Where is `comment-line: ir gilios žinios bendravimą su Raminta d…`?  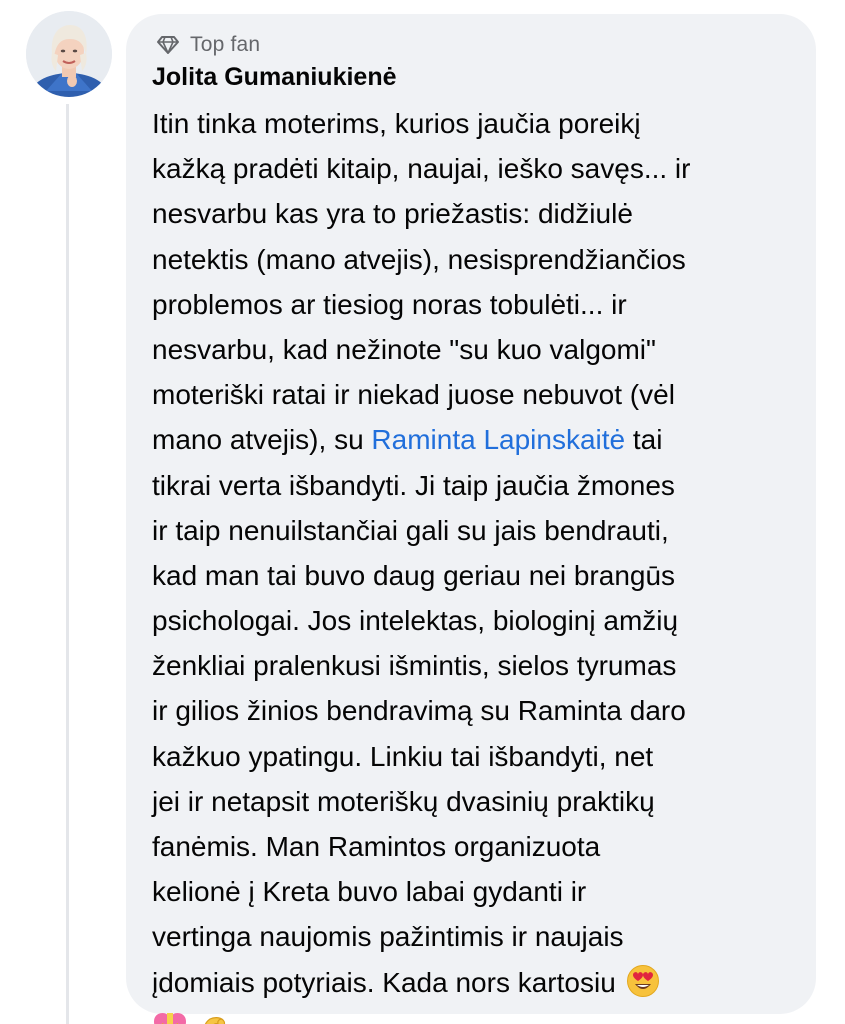 comment-line: ir gilios žinios bendravimą su Raminta d… is located at coordinates (419, 711).